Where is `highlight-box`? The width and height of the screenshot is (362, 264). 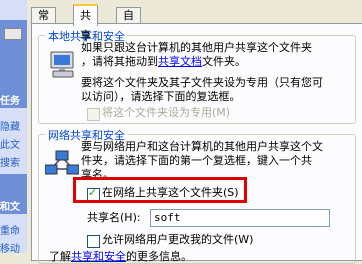 highlight-box is located at coordinates (160, 190).